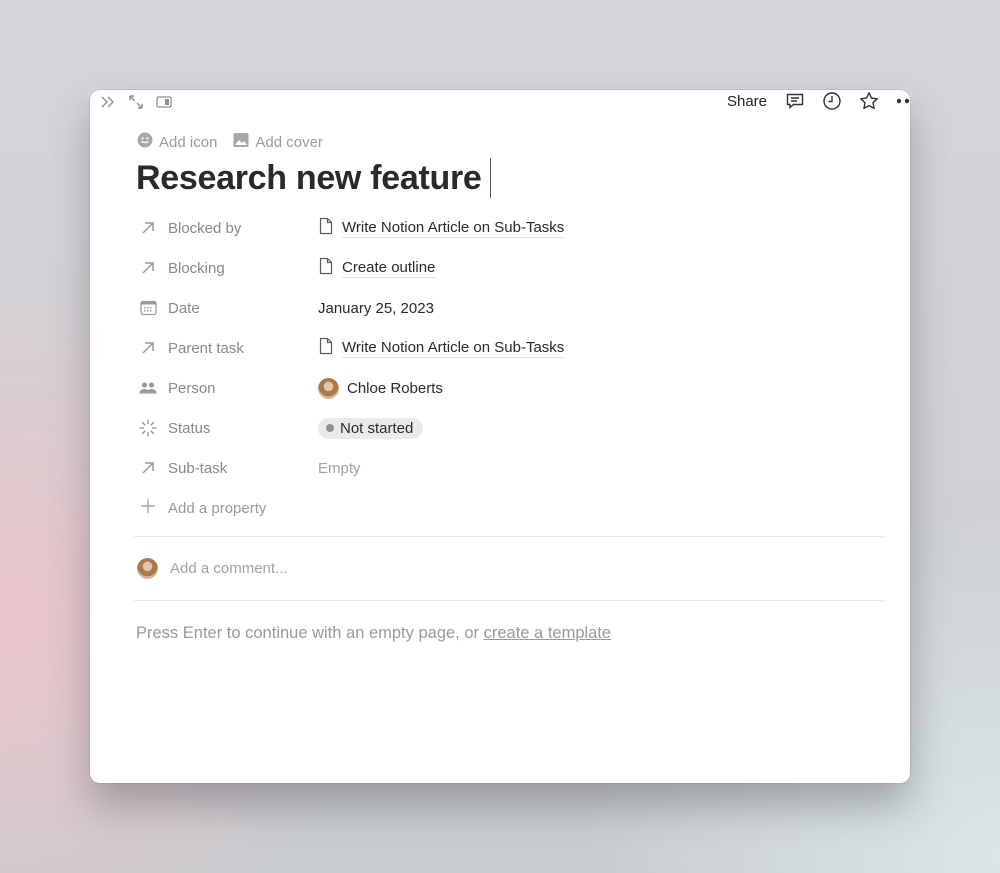  I want to click on relation-link: Create outline, so click(377, 268).